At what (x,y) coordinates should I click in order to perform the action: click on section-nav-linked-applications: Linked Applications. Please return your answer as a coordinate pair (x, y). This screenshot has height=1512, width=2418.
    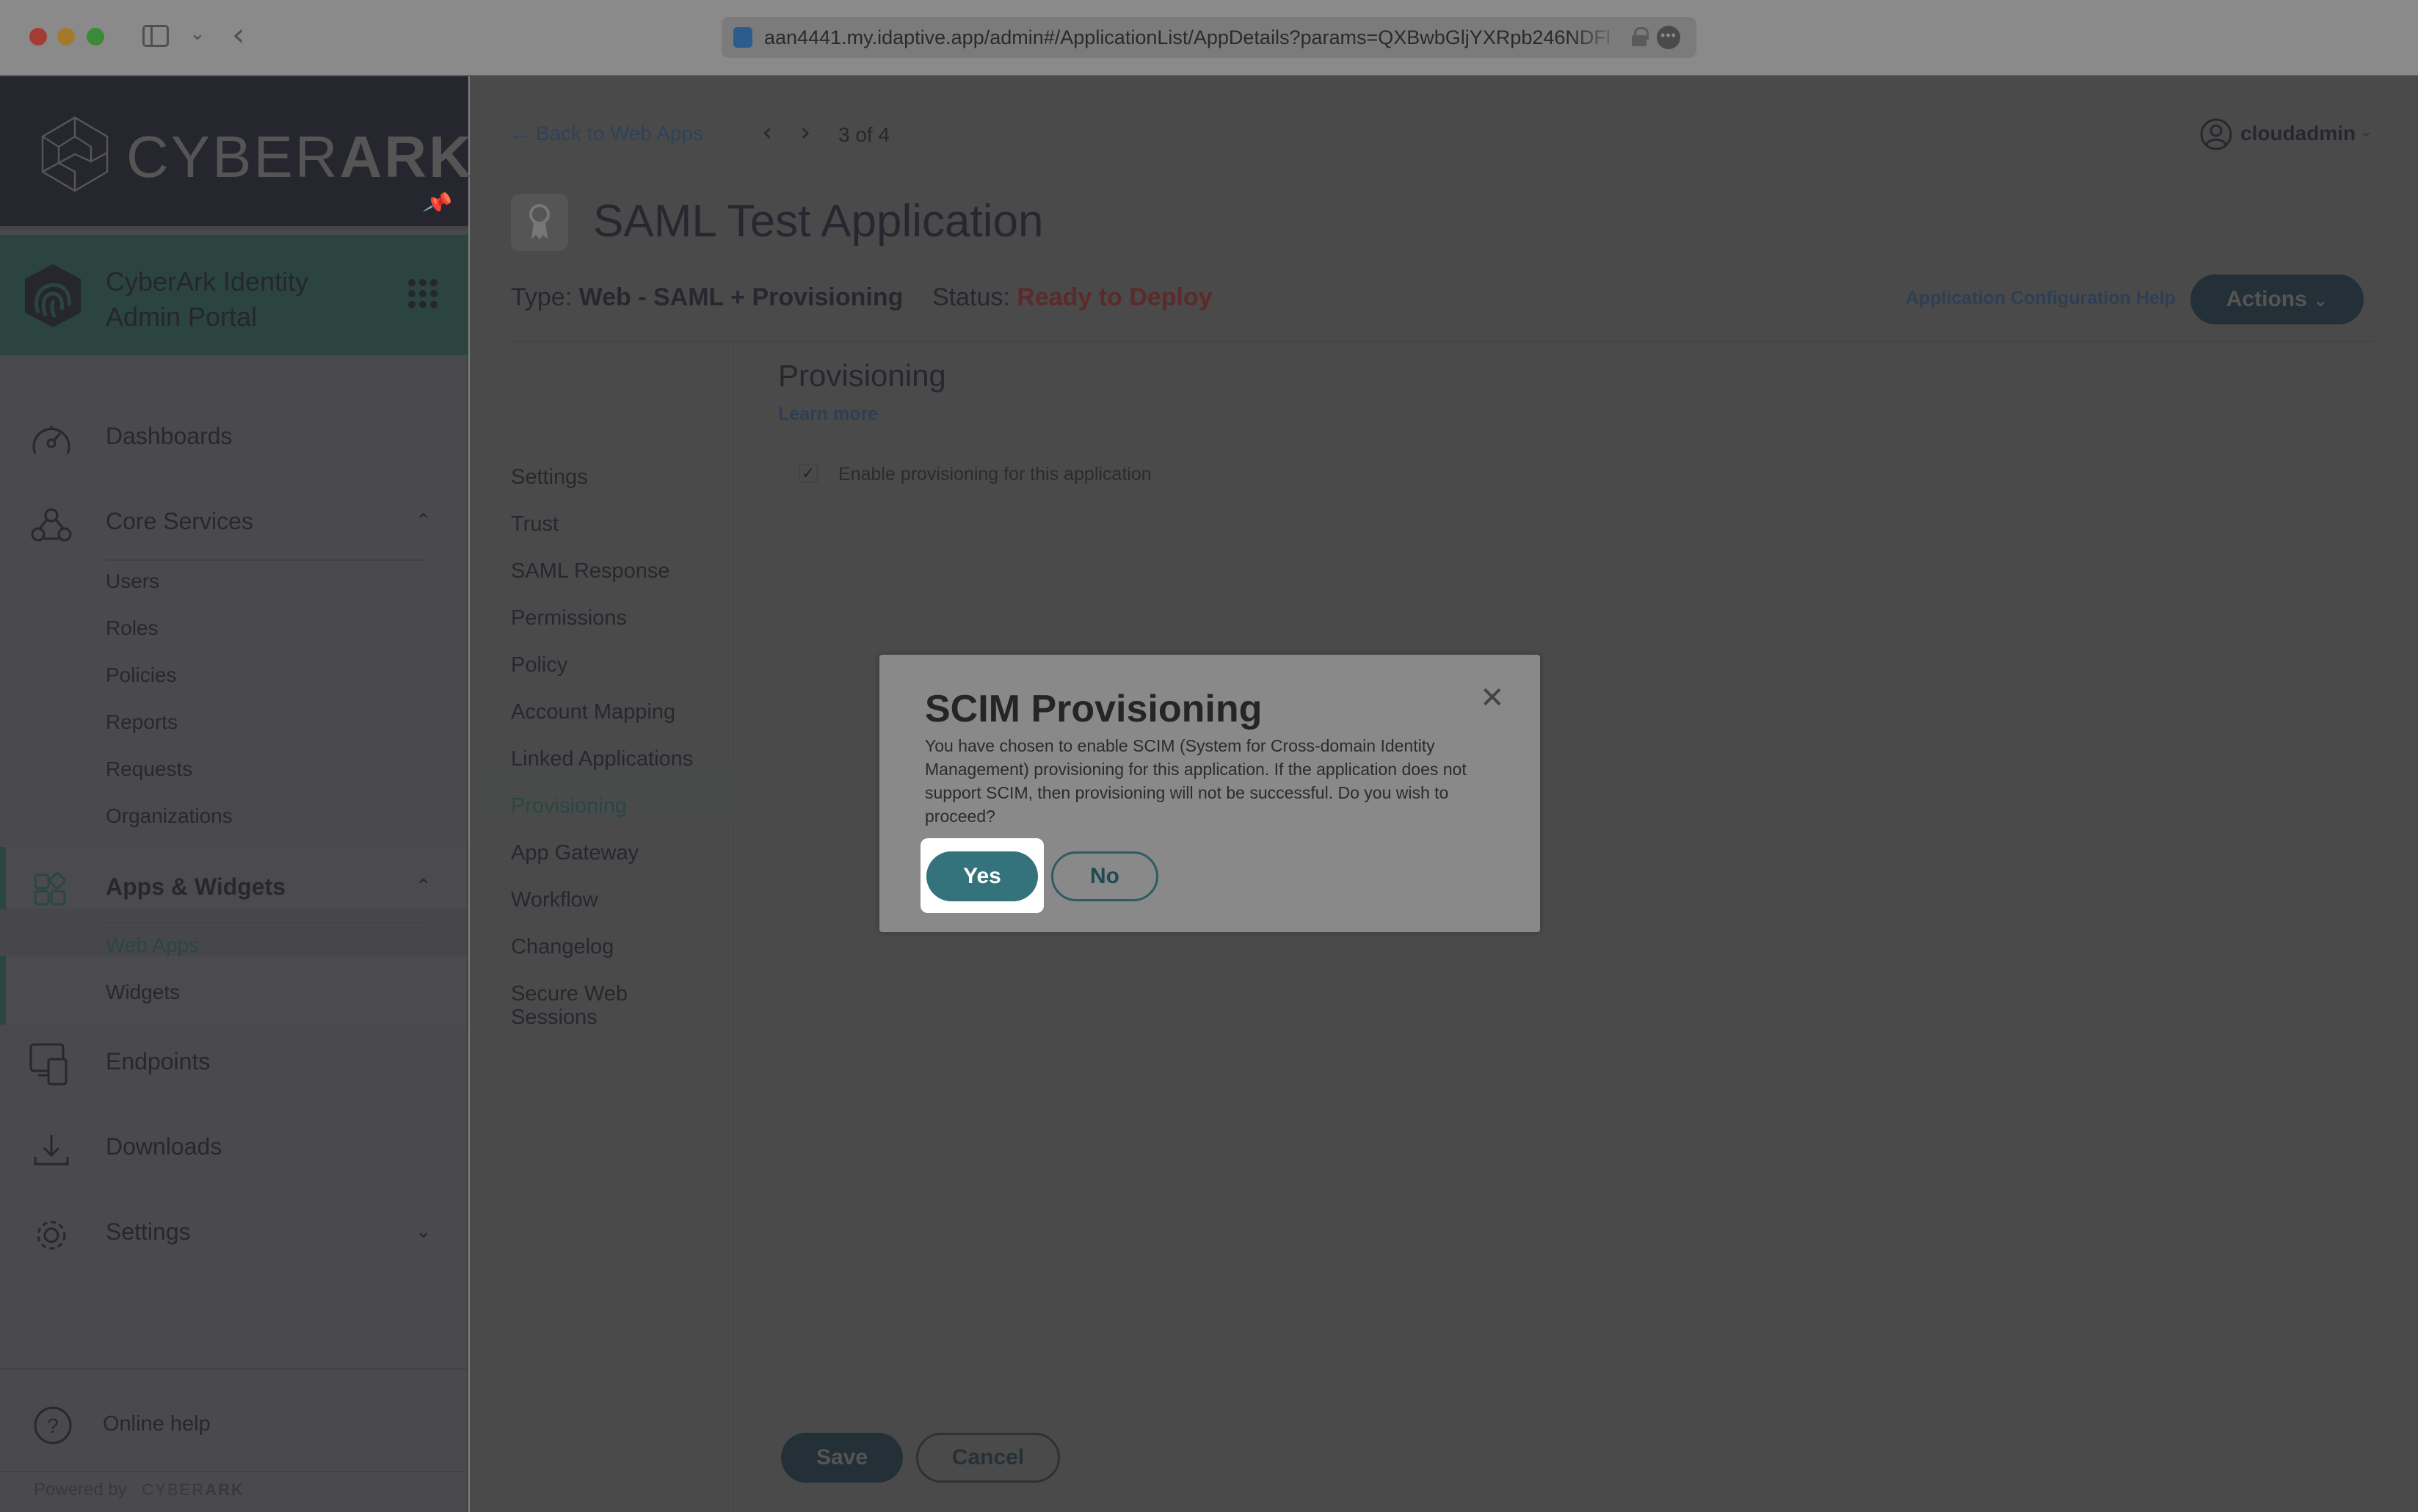
    Looking at the image, I should click on (602, 759).